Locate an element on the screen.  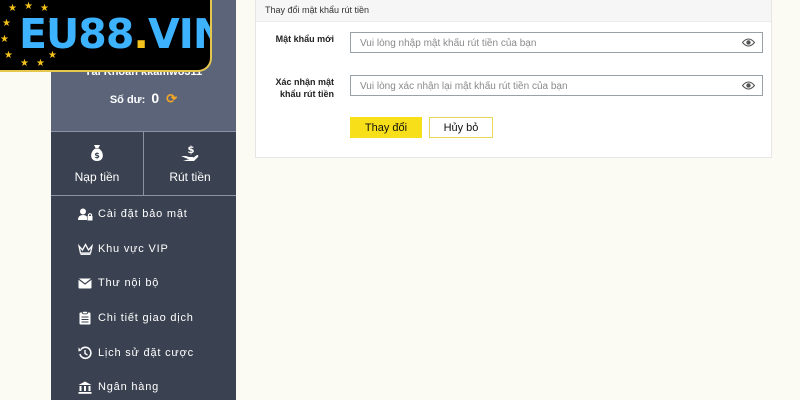
withdraw-label: Rút tiền is located at coordinates (190, 176).